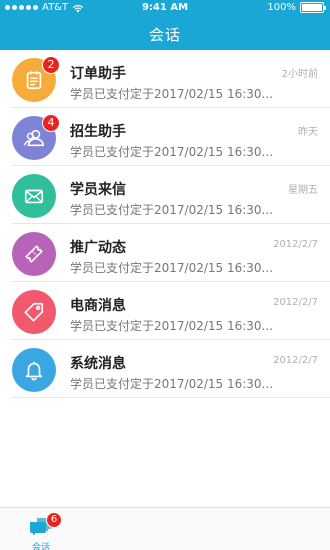 The height and width of the screenshot is (550, 330). I want to click on notepad-icon, so click(34, 80).